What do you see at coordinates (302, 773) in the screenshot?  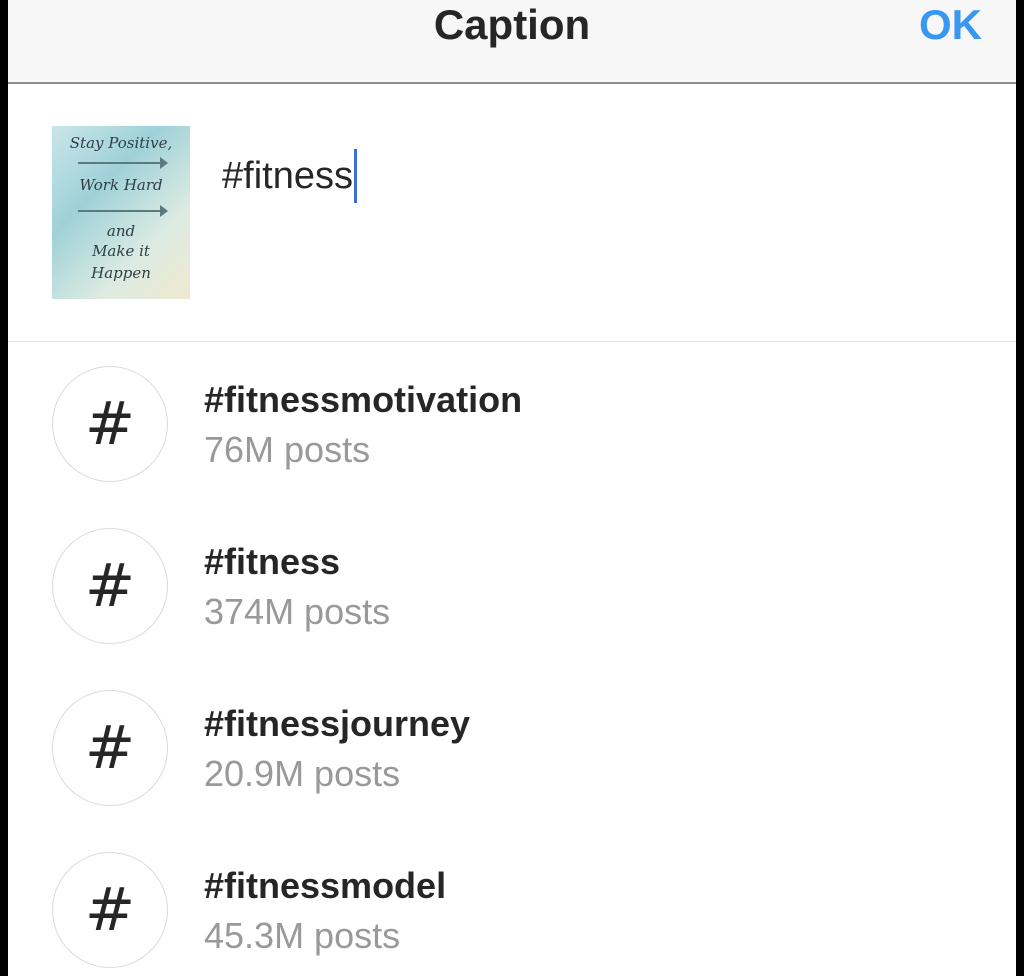 I see `hashtag-post-count: 20.9M posts` at bounding box center [302, 773].